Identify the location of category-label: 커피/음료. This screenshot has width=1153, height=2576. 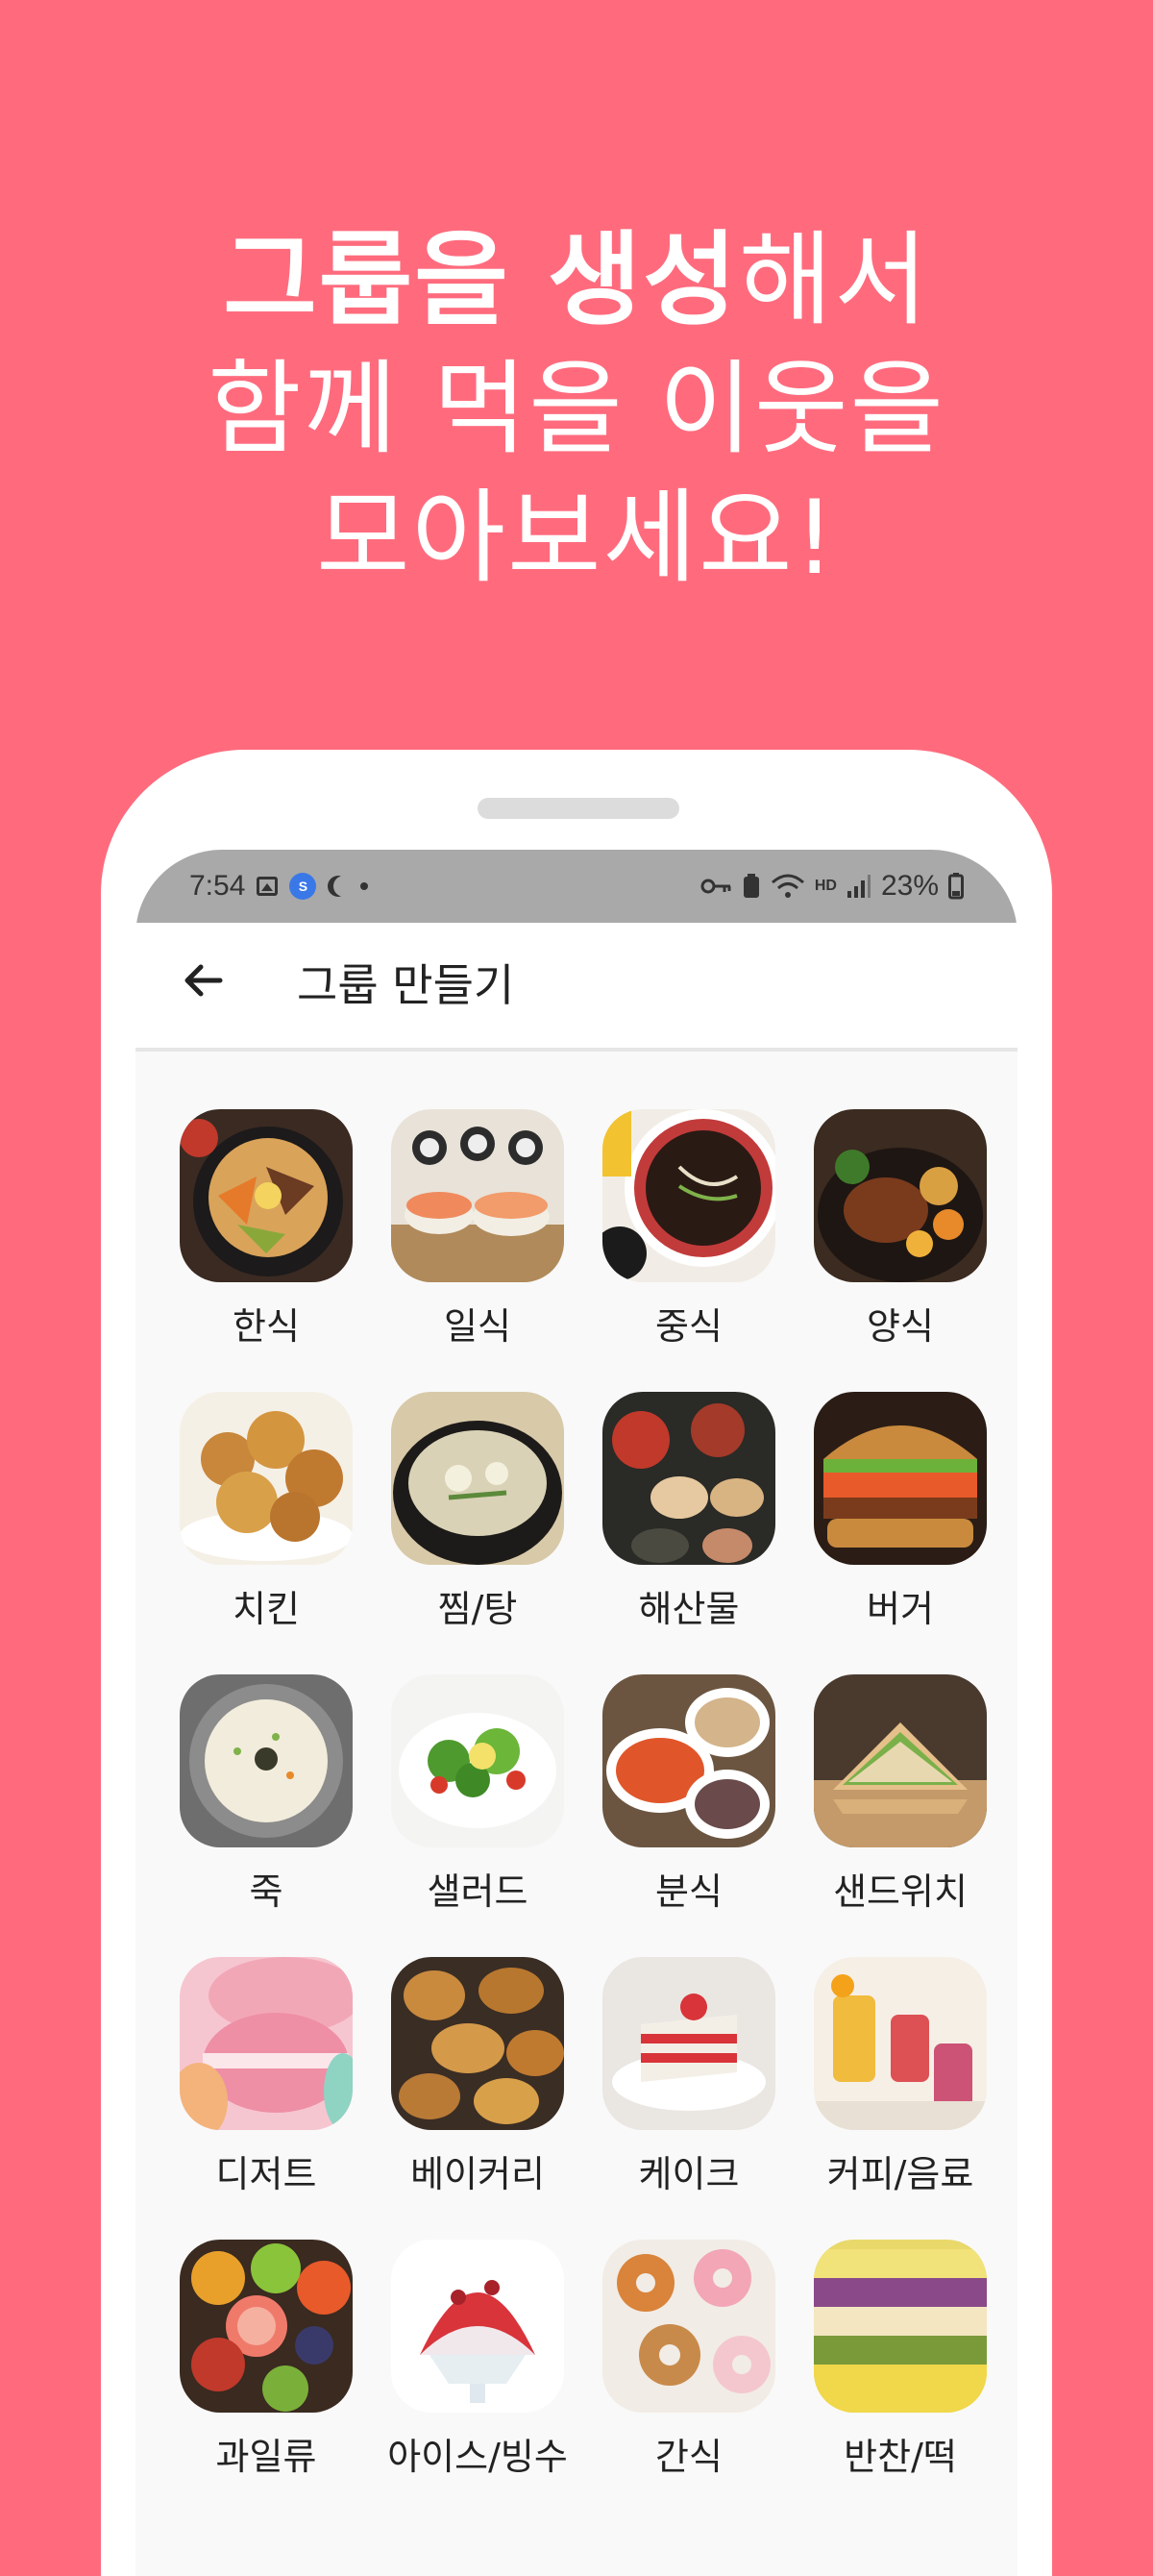
(900, 2174).